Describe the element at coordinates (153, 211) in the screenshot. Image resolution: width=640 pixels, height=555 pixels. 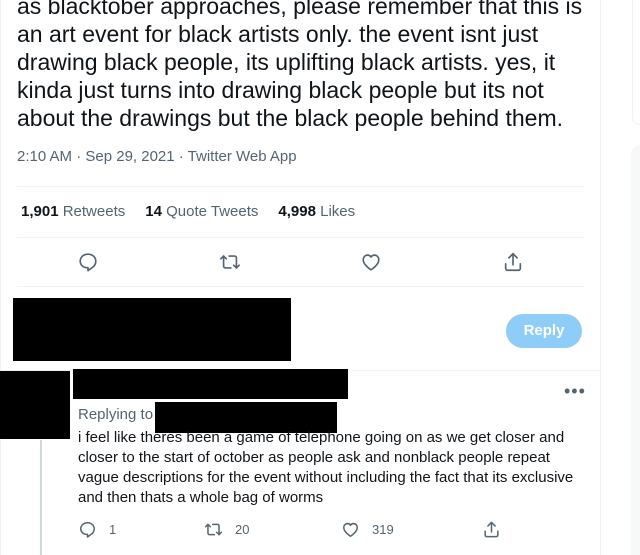
I see `quotes-count: 14` at that location.